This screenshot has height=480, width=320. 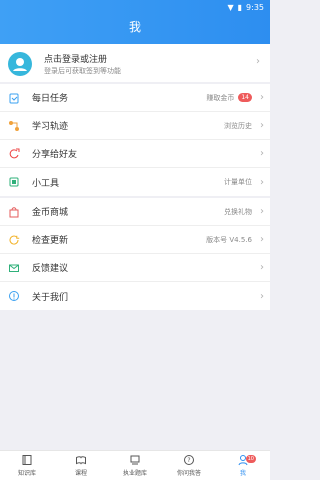 What do you see at coordinates (55, 155) in the screenshot?
I see `share-label: 分享给好友` at bounding box center [55, 155].